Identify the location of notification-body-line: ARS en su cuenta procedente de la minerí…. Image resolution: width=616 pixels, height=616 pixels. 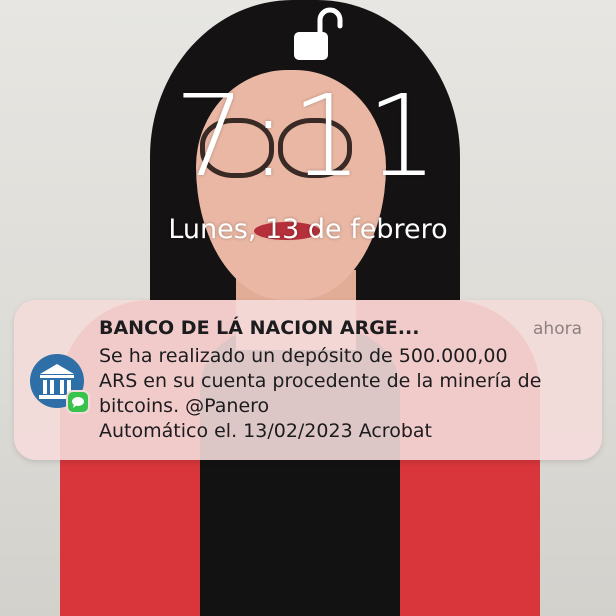
(320, 381).